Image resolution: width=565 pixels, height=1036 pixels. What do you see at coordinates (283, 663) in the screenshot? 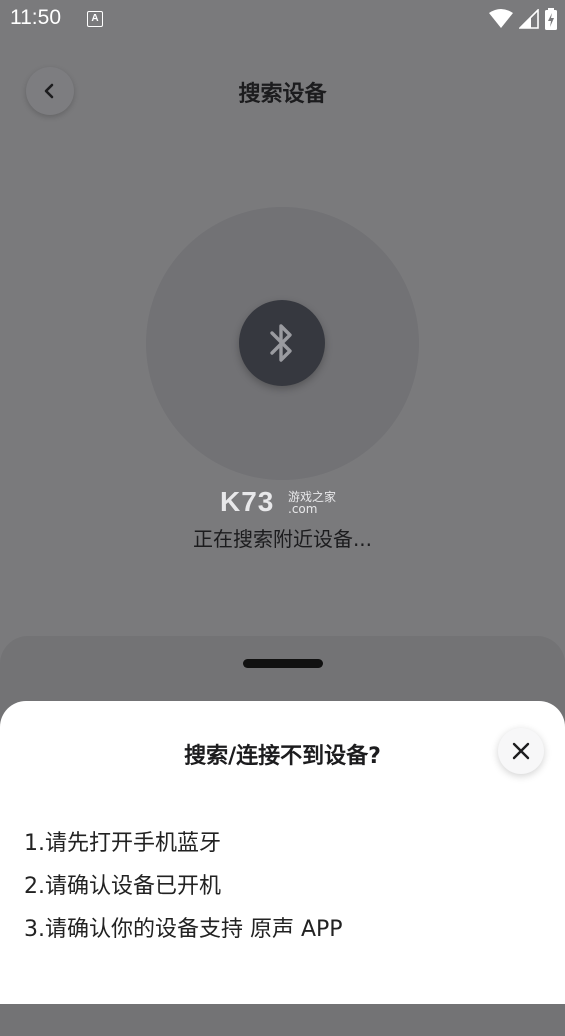
I see `sheet-drag-handle` at bounding box center [283, 663].